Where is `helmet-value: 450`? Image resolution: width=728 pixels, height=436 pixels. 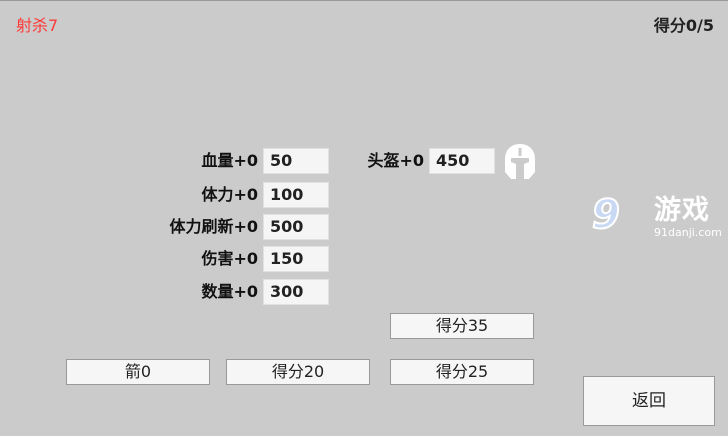
helmet-value: 450 is located at coordinates (462, 161).